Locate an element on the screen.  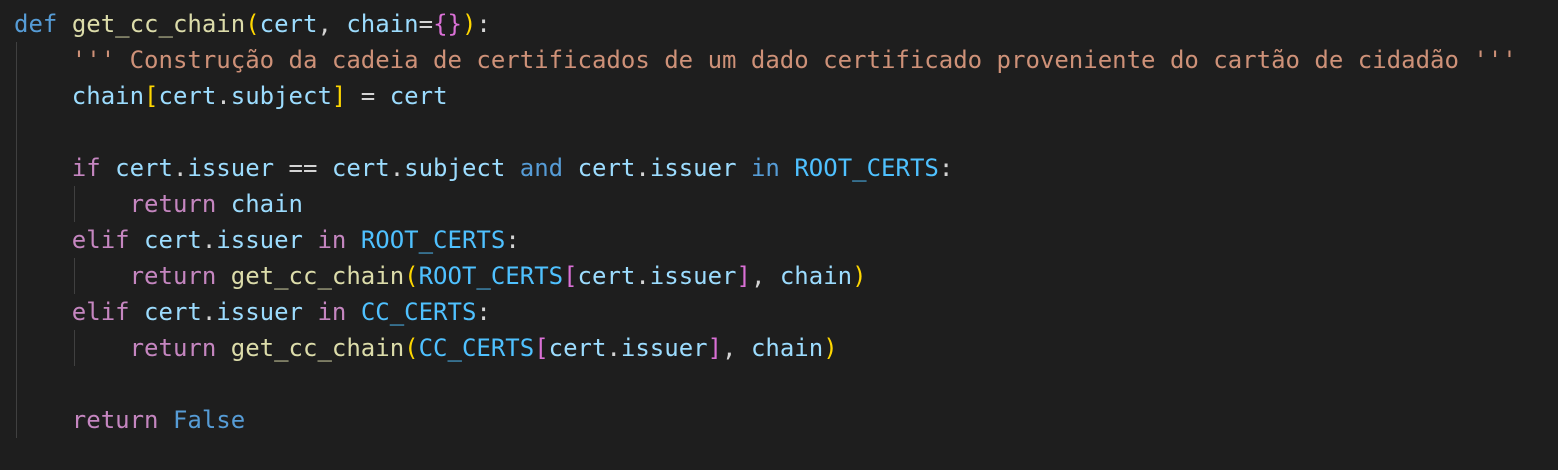
code-token: and is located at coordinates (541, 168).